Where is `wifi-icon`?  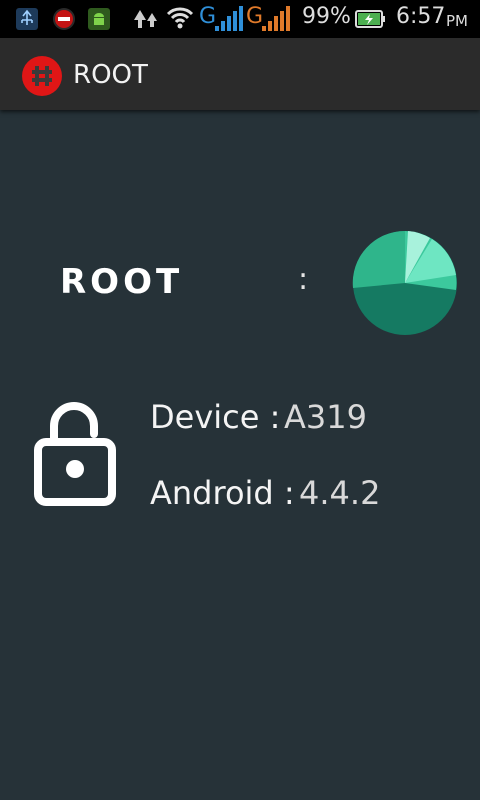
wifi-icon is located at coordinates (180, 18).